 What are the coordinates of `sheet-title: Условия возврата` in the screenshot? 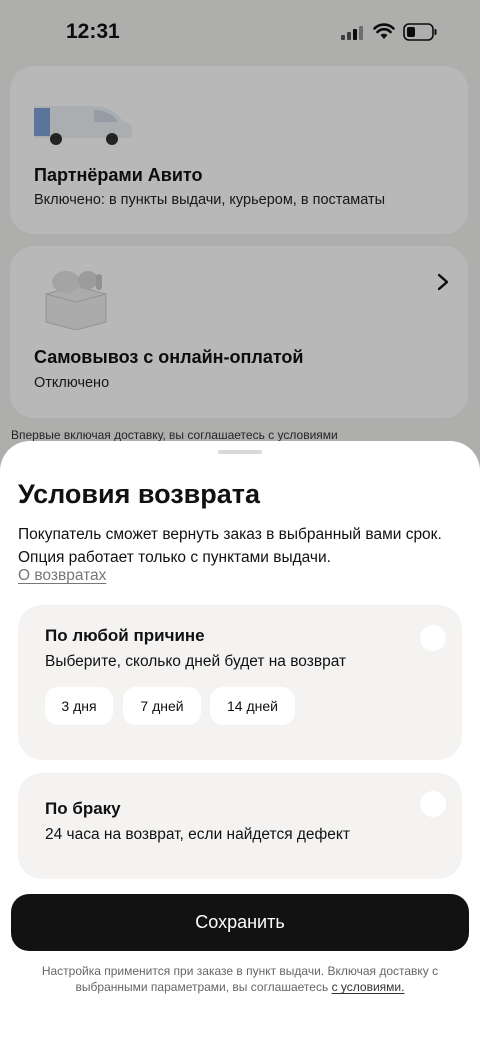 It's located at (139, 494).